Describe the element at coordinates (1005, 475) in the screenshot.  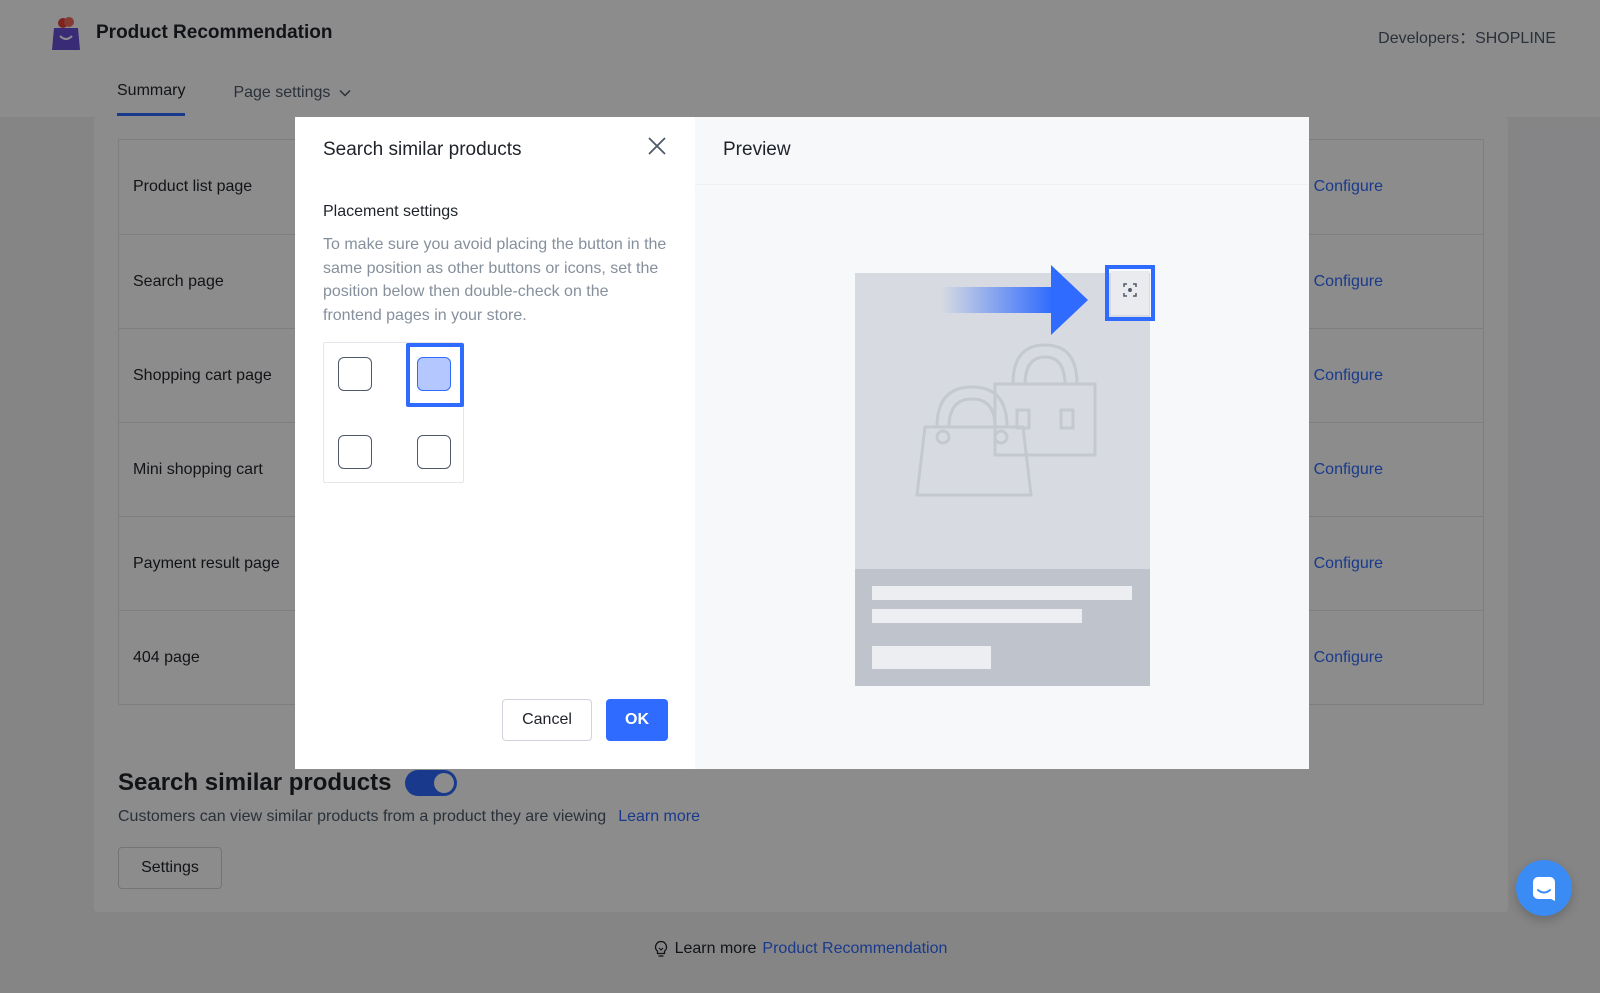
I see `preview-illustration` at that location.